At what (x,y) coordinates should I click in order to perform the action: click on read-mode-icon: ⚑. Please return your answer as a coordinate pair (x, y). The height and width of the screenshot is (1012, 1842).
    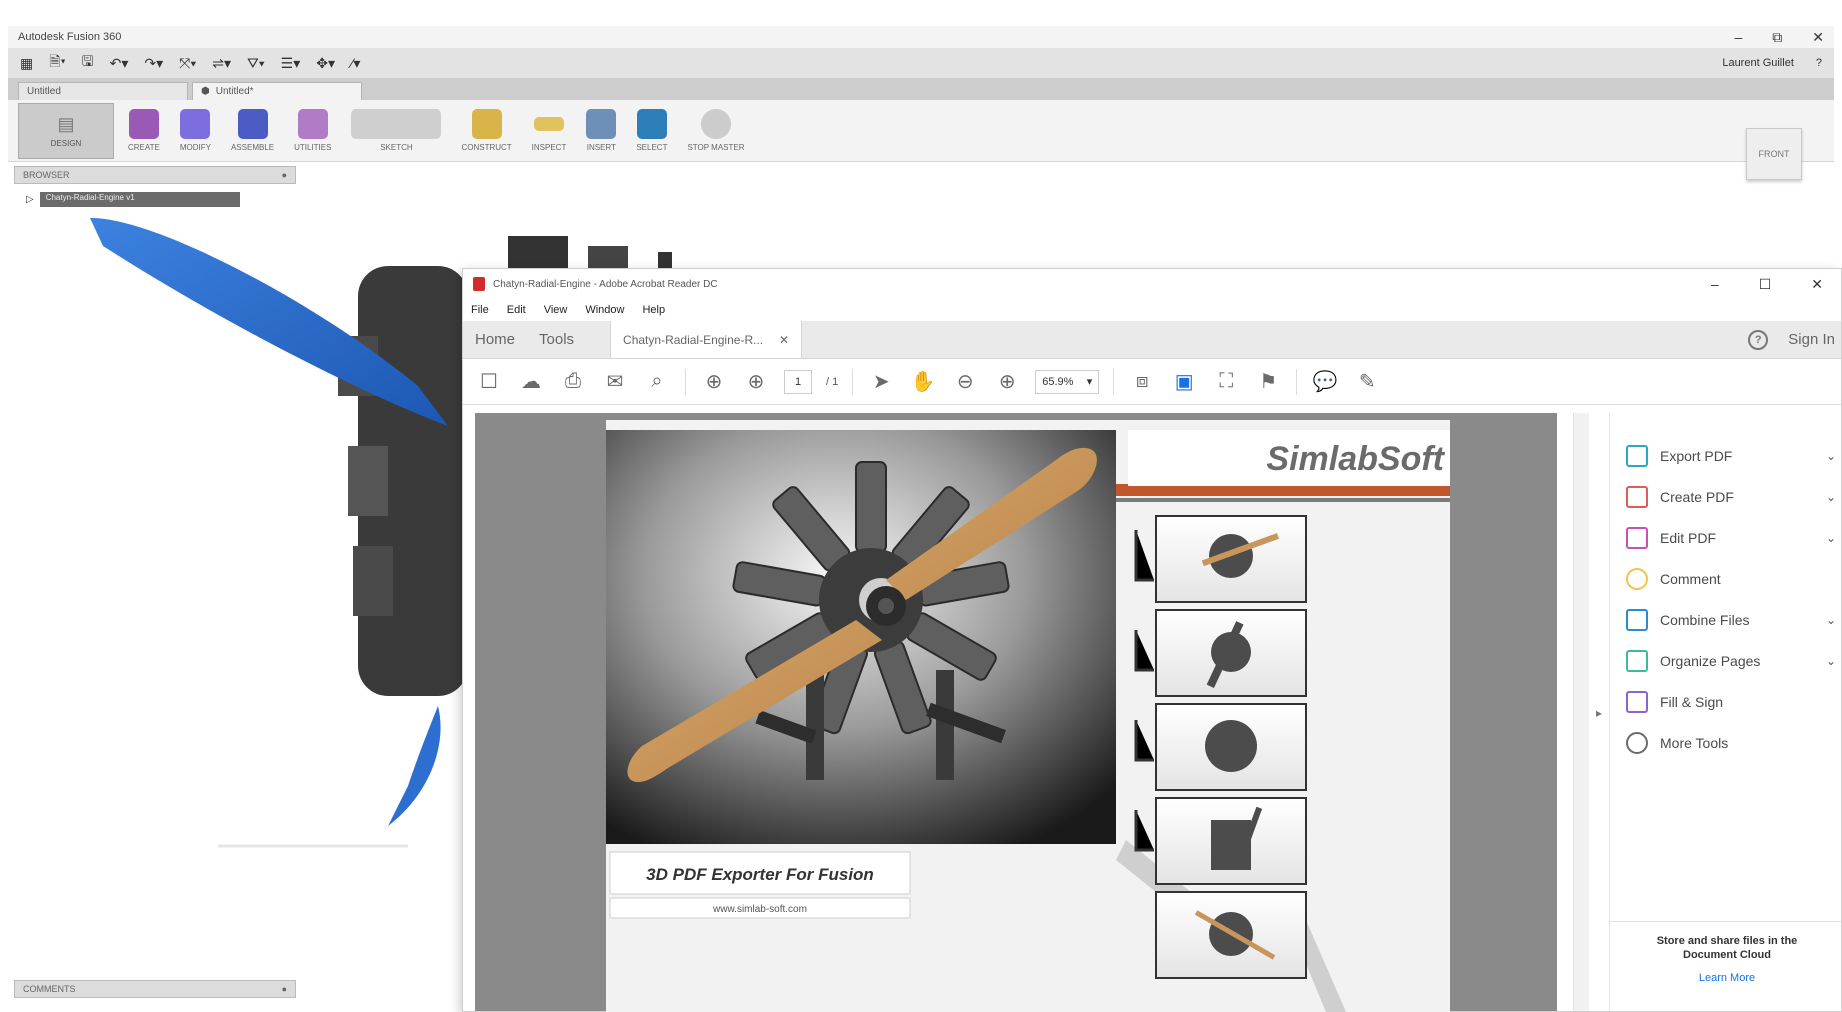
    Looking at the image, I should click on (1268, 382).